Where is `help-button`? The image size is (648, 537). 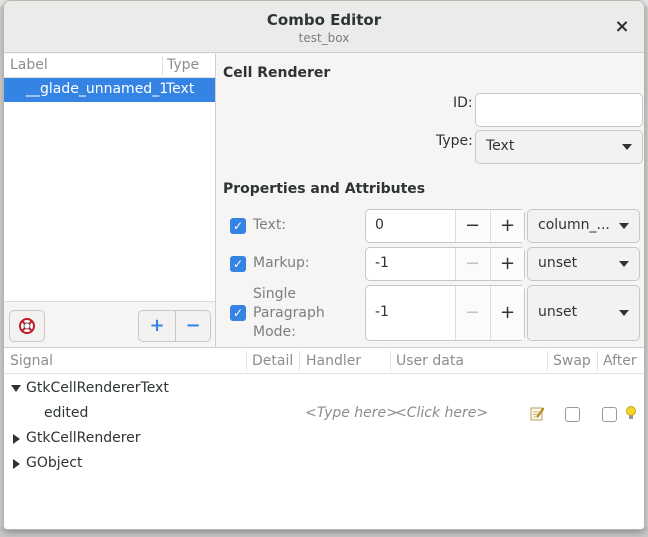
help-button is located at coordinates (27, 326).